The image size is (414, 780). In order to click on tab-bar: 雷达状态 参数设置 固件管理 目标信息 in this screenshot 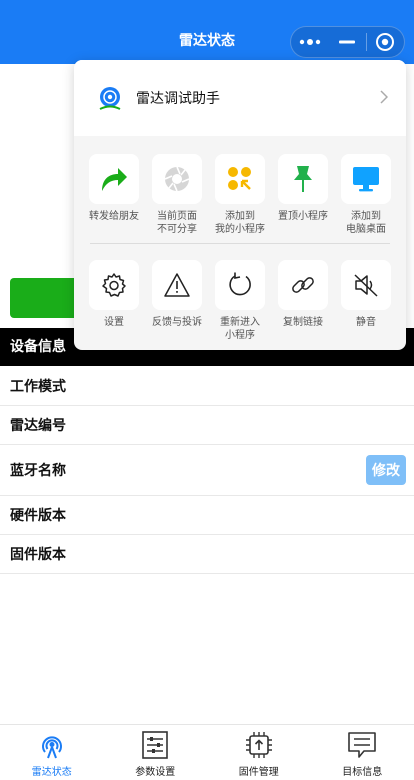, I will do `click(207, 752)`.